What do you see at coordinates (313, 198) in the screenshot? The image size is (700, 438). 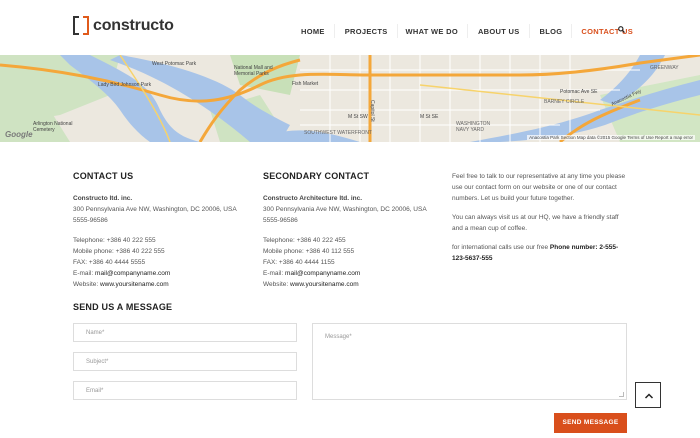 I see `secondary-company: Constructo Architecture ltd. inc.` at bounding box center [313, 198].